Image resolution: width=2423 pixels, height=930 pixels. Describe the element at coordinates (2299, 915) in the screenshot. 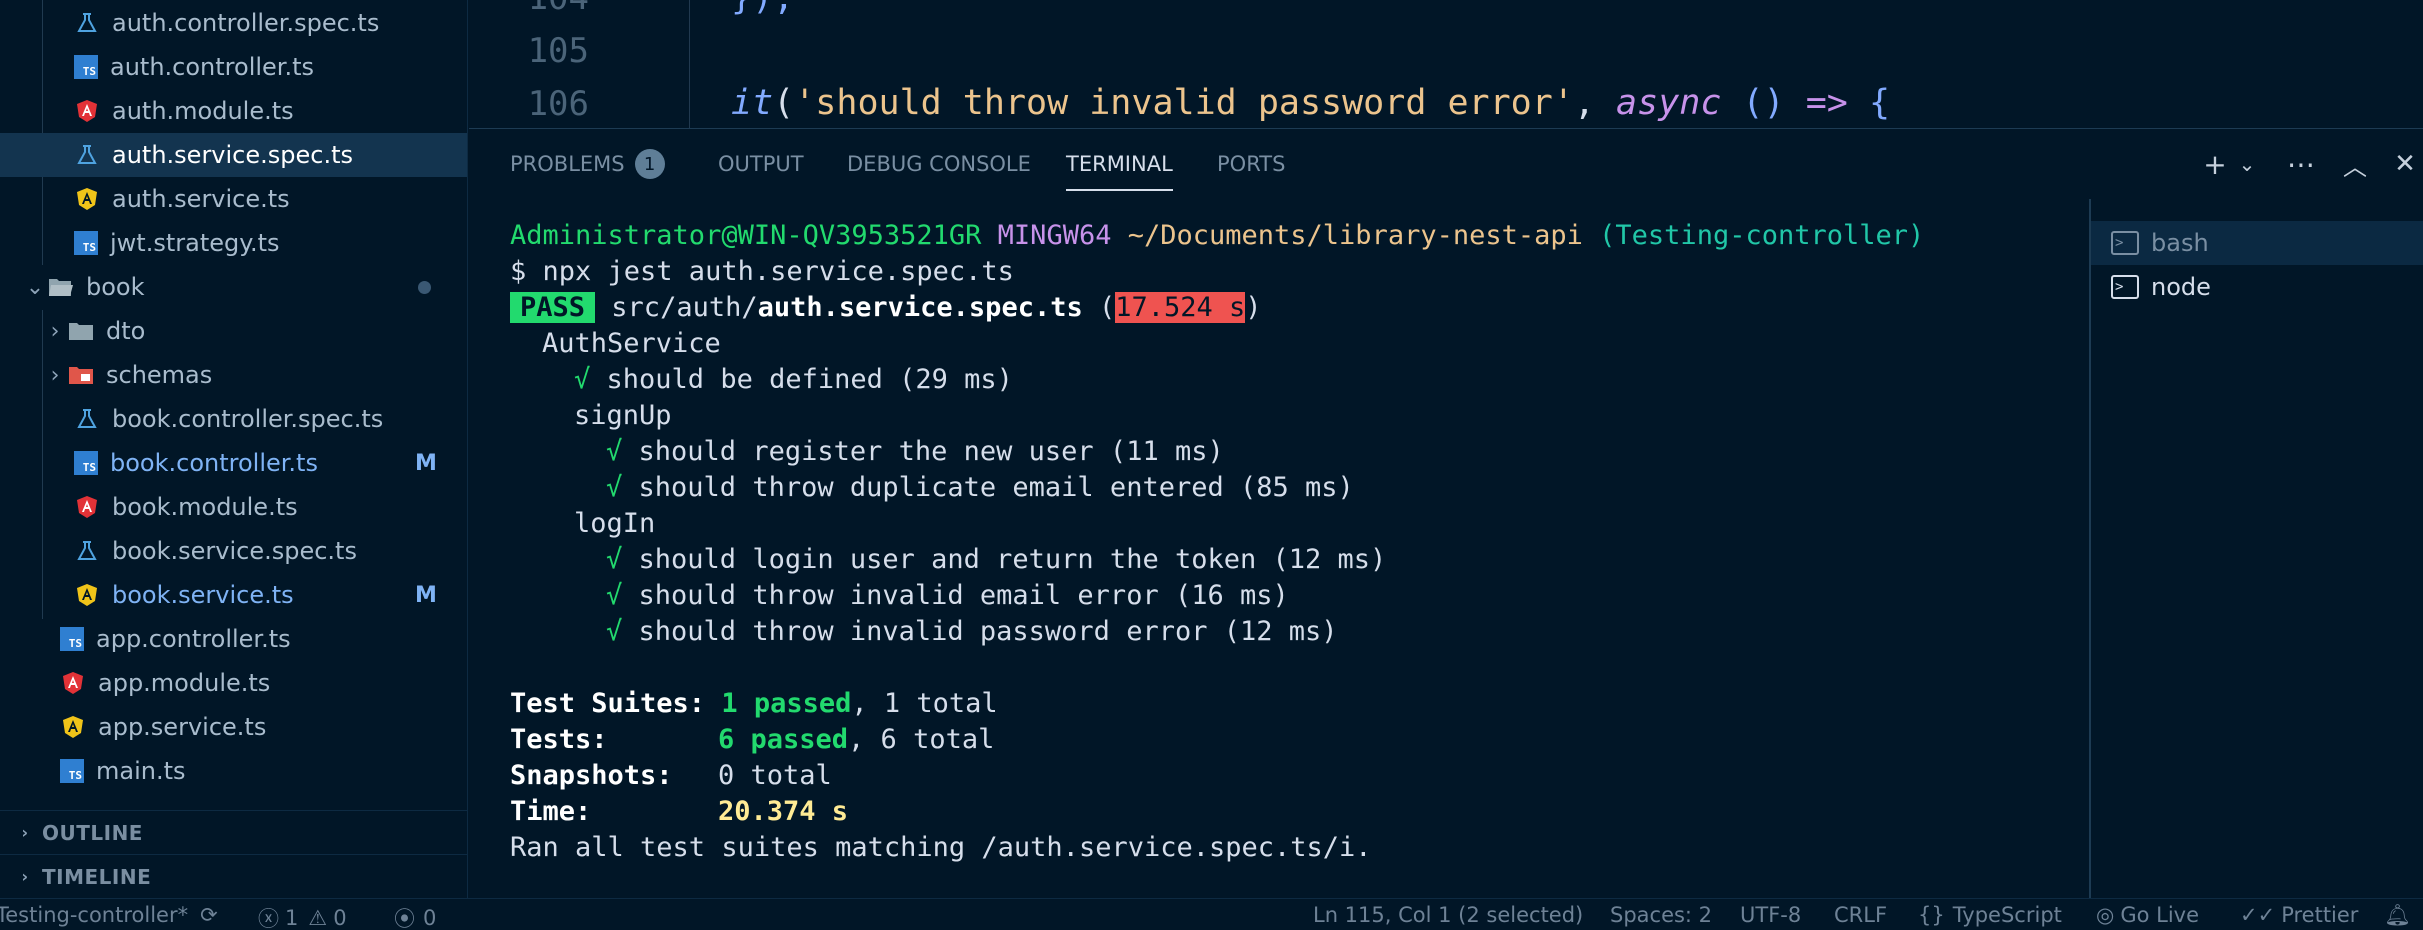

I see `prettier-button: ✓✓ Prettier` at that location.